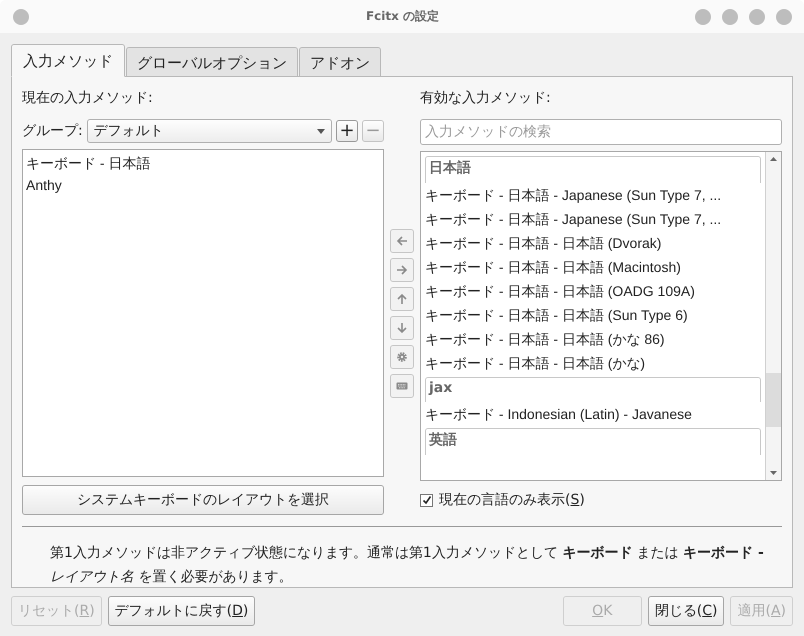  What do you see at coordinates (87, 98) in the screenshot?
I see `section-heading: 現在の入力メソッド:` at bounding box center [87, 98].